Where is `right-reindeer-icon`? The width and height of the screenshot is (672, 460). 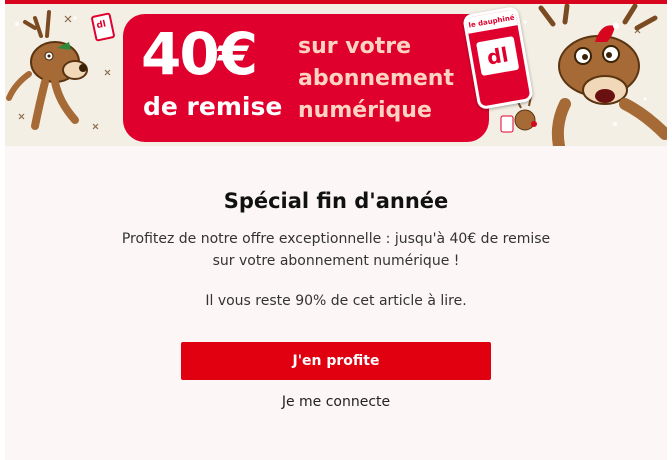
right-reindeer-icon is located at coordinates (602, 75).